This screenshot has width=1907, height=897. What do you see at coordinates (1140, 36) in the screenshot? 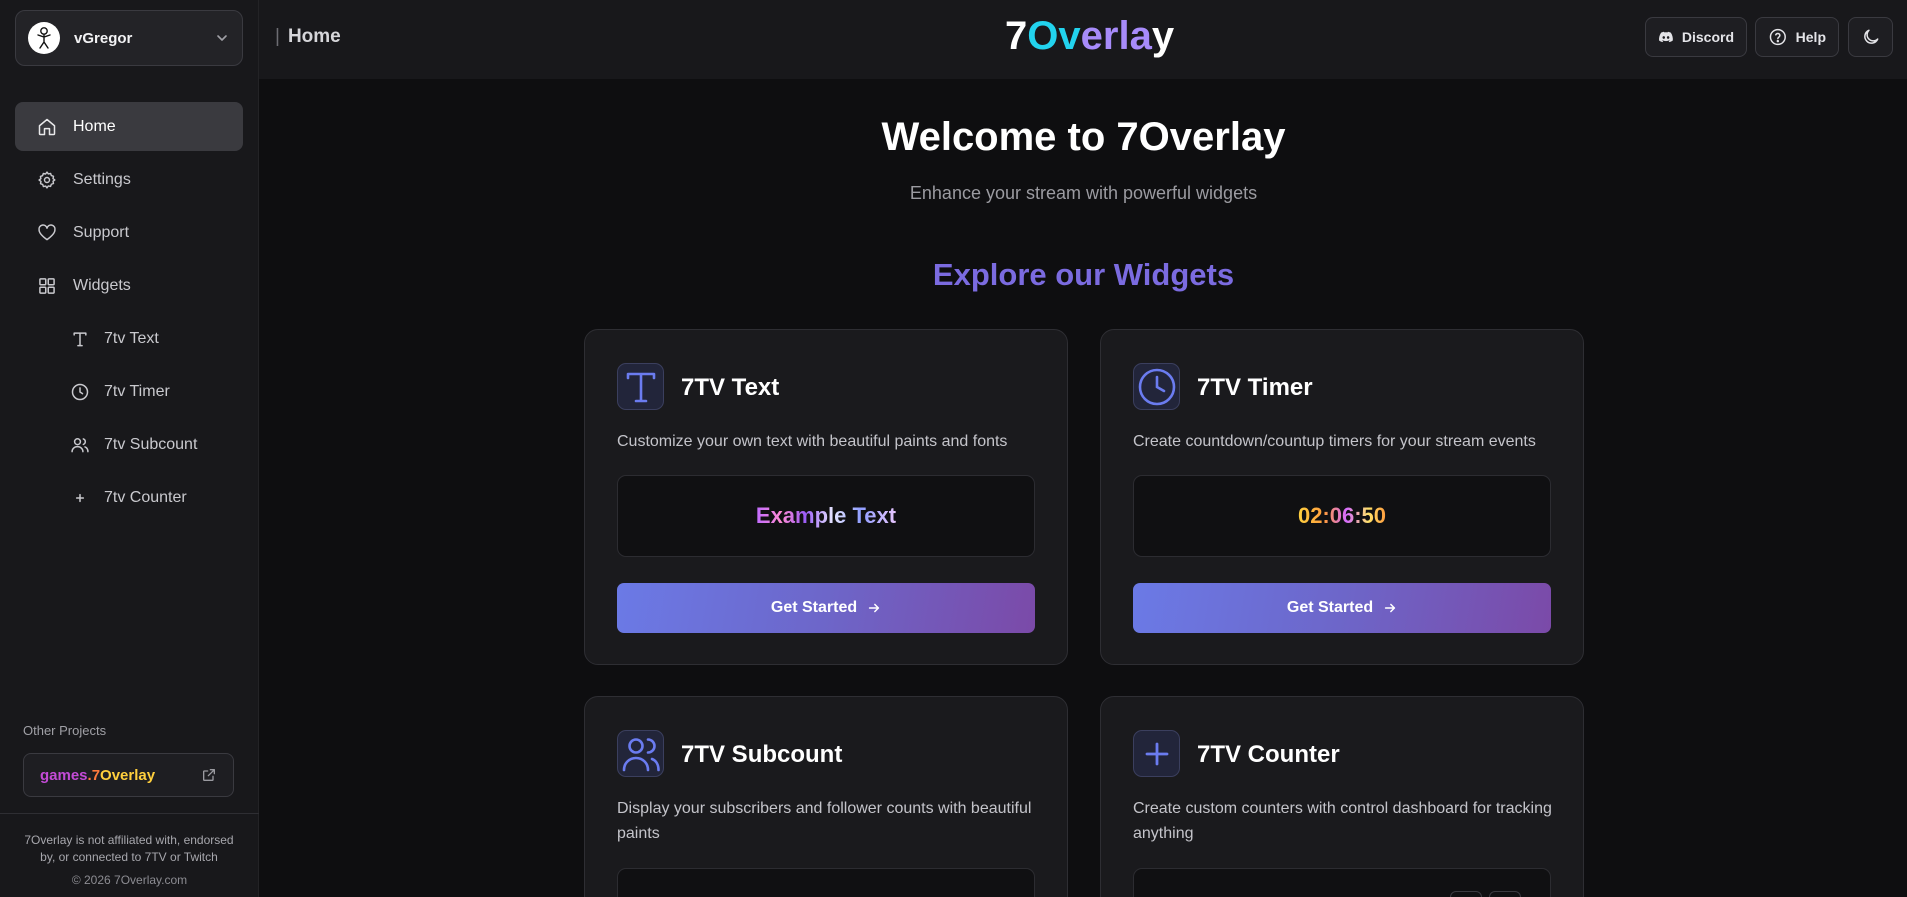
I see `brand-char: a` at bounding box center [1140, 36].